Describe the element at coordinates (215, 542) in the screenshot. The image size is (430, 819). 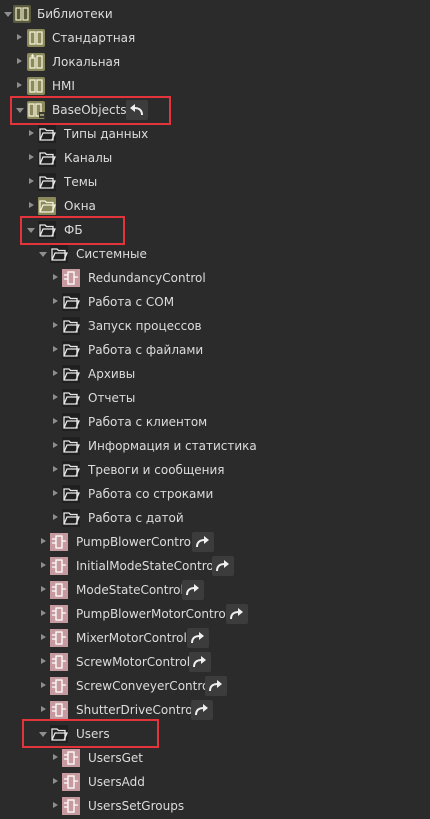
I see `tree-node-fb-link: PumpBlowerControl` at that location.